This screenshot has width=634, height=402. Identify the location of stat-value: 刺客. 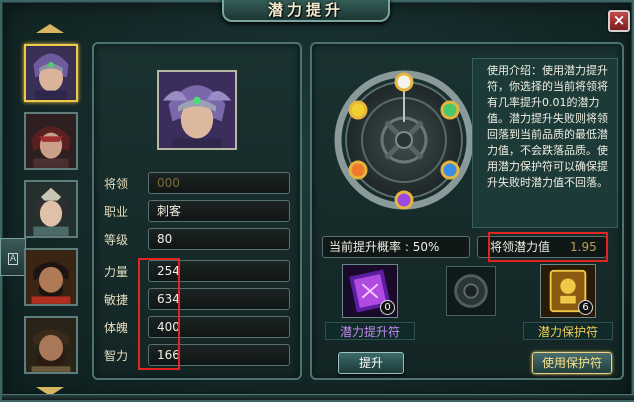
(219, 211).